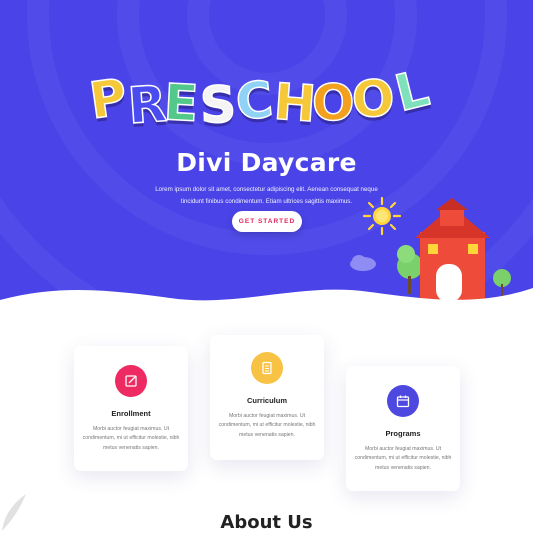 This screenshot has width=533, height=533. What do you see at coordinates (218, 105) in the screenshot?
I see `logo-letter: S` at bounding box center [218, 105].